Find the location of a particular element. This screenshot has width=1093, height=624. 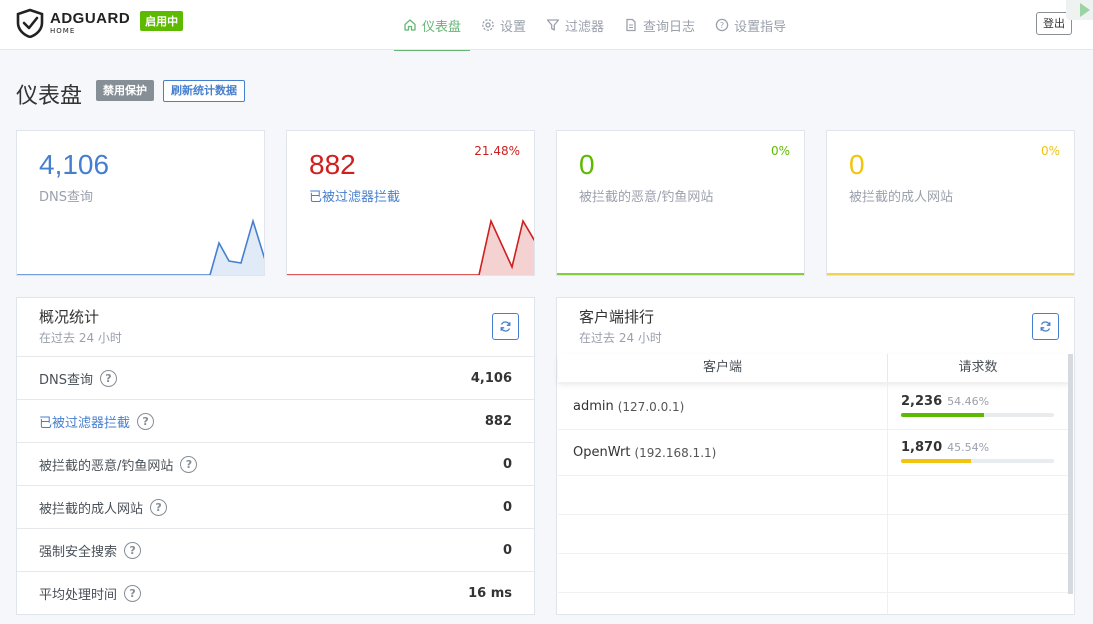

stat-row-label: 被拦截的成人网站? is located at coordinates (103, 507).